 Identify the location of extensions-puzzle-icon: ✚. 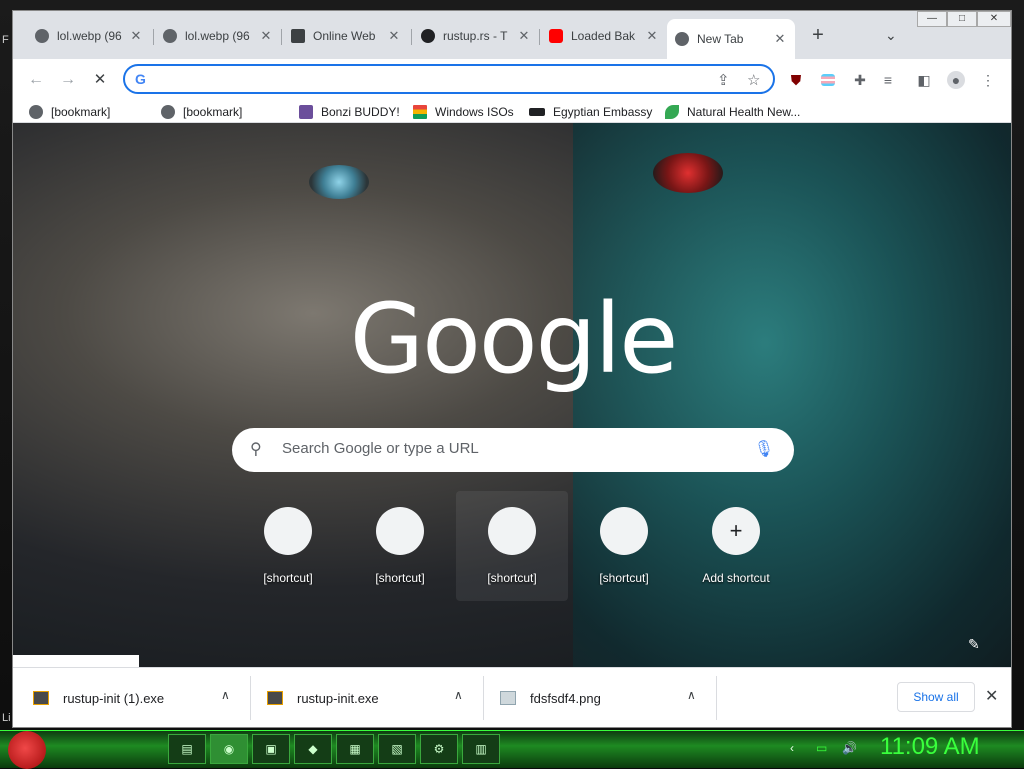
(860, 80).